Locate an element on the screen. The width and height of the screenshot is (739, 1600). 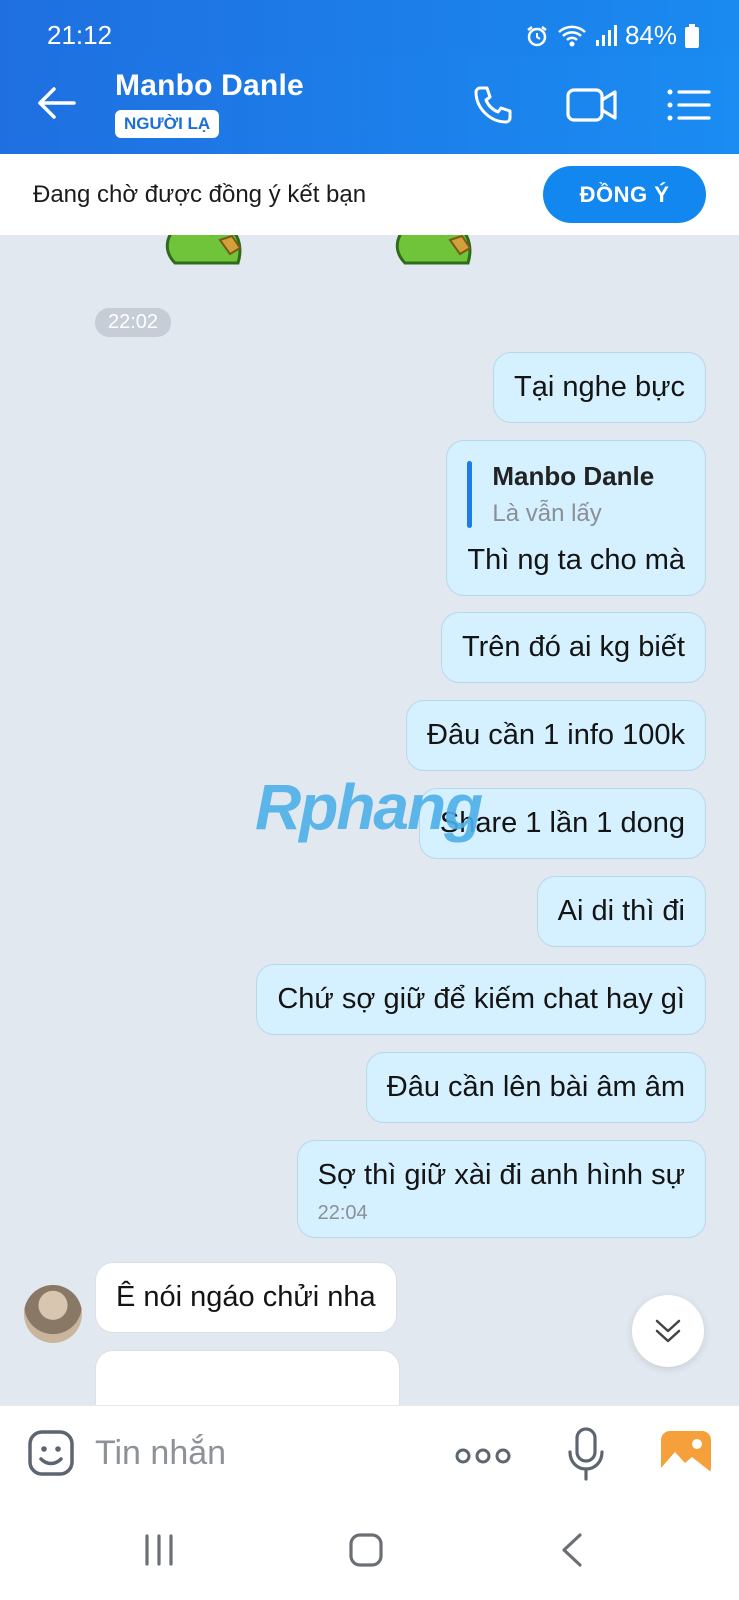
time-separator: 22:02 is located at coordinates (133, 322).